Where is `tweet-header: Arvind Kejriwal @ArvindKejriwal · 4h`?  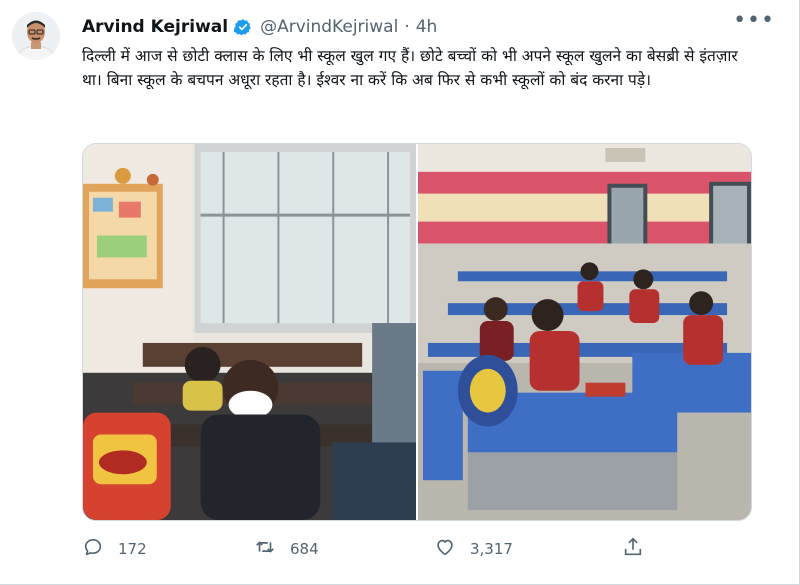 tweet-header: Arvind Kejriwal @ArvindKejriwal · 4h is located at coordinates (430, 27).